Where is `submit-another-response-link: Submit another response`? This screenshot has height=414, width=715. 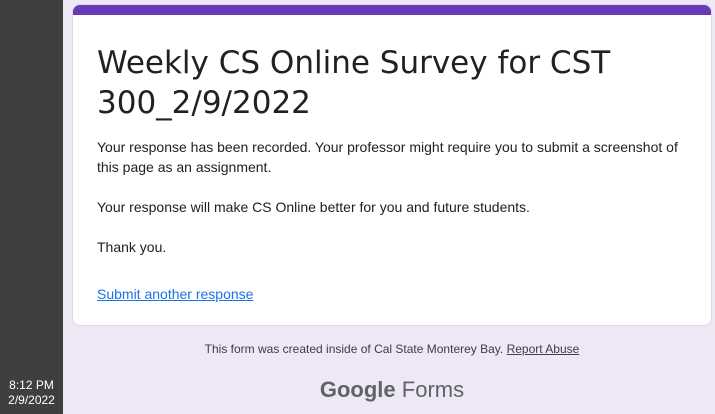
submit-another-response-link: Submit another response is located at coordinates (175, 294).